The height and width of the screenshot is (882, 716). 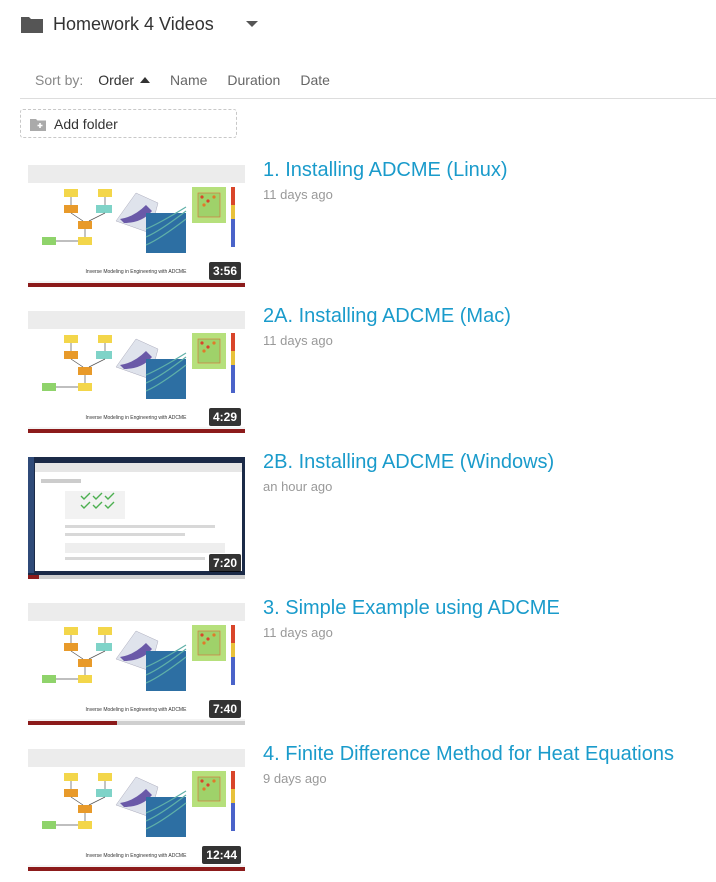 What do you see at coordinates (221, 855) in the screenshot?
I see `duration-badge: 12:44` at bounding box center [221, 855].